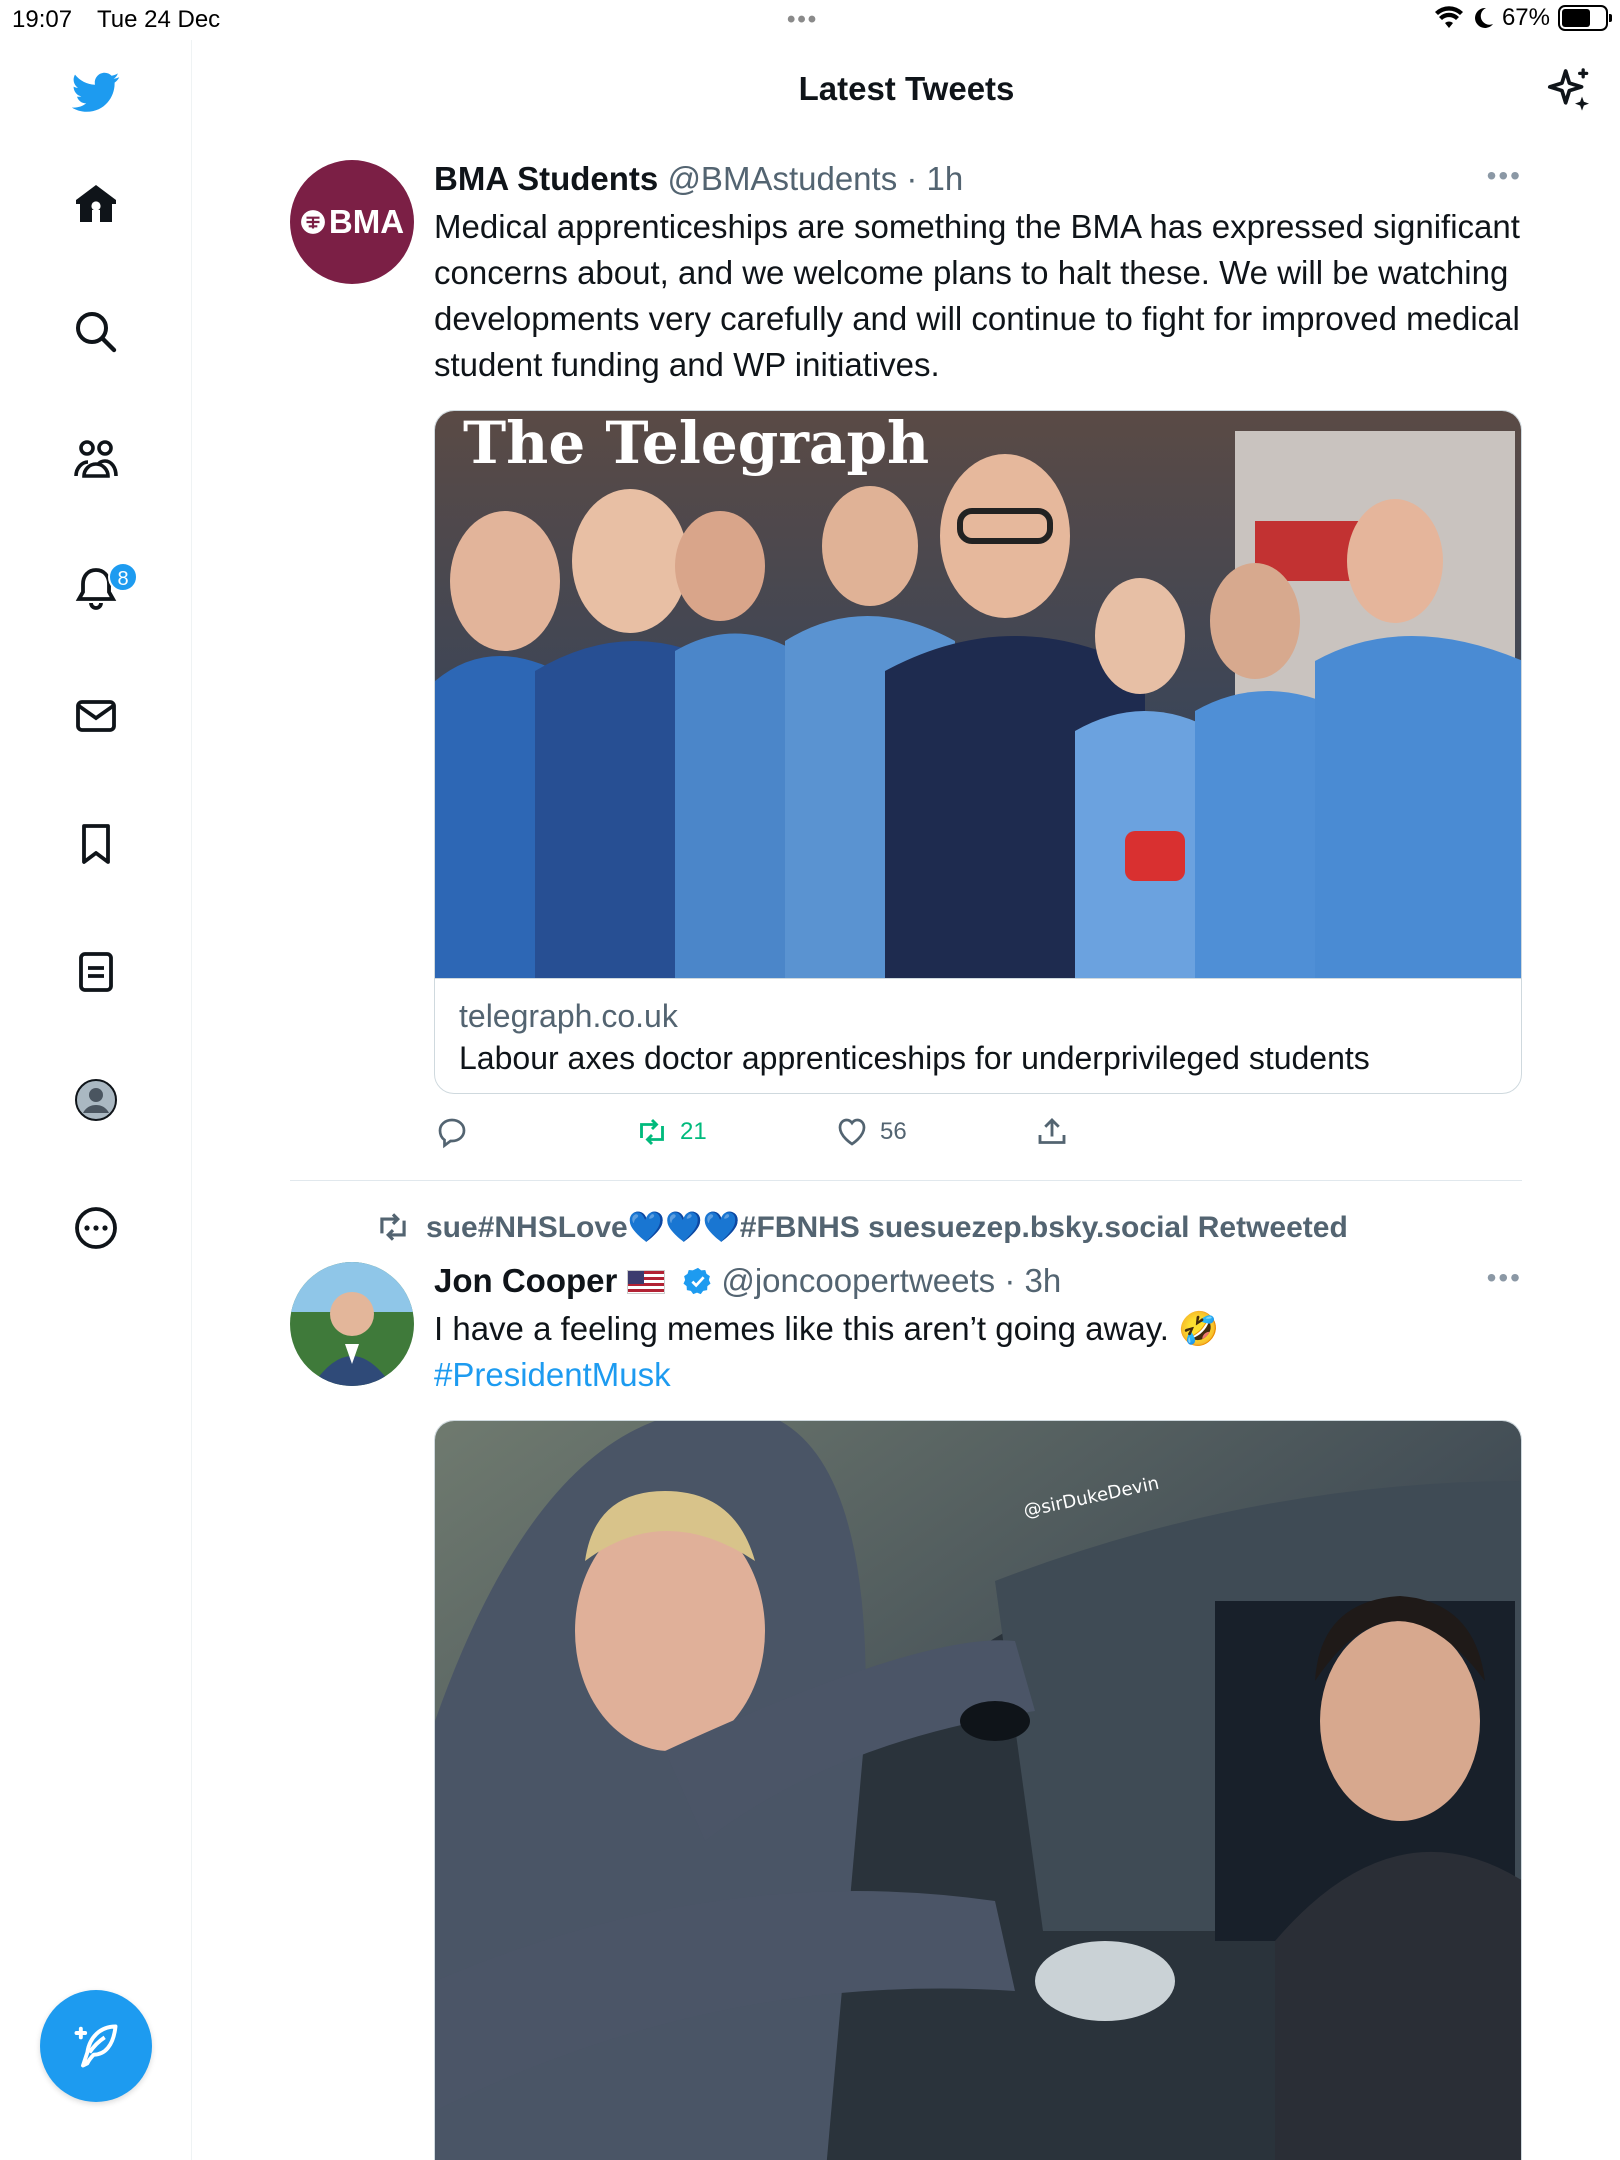  Describe the element at coordinates (670, 1132) in the screenshot. I see `retweet-button: 21` at that location.